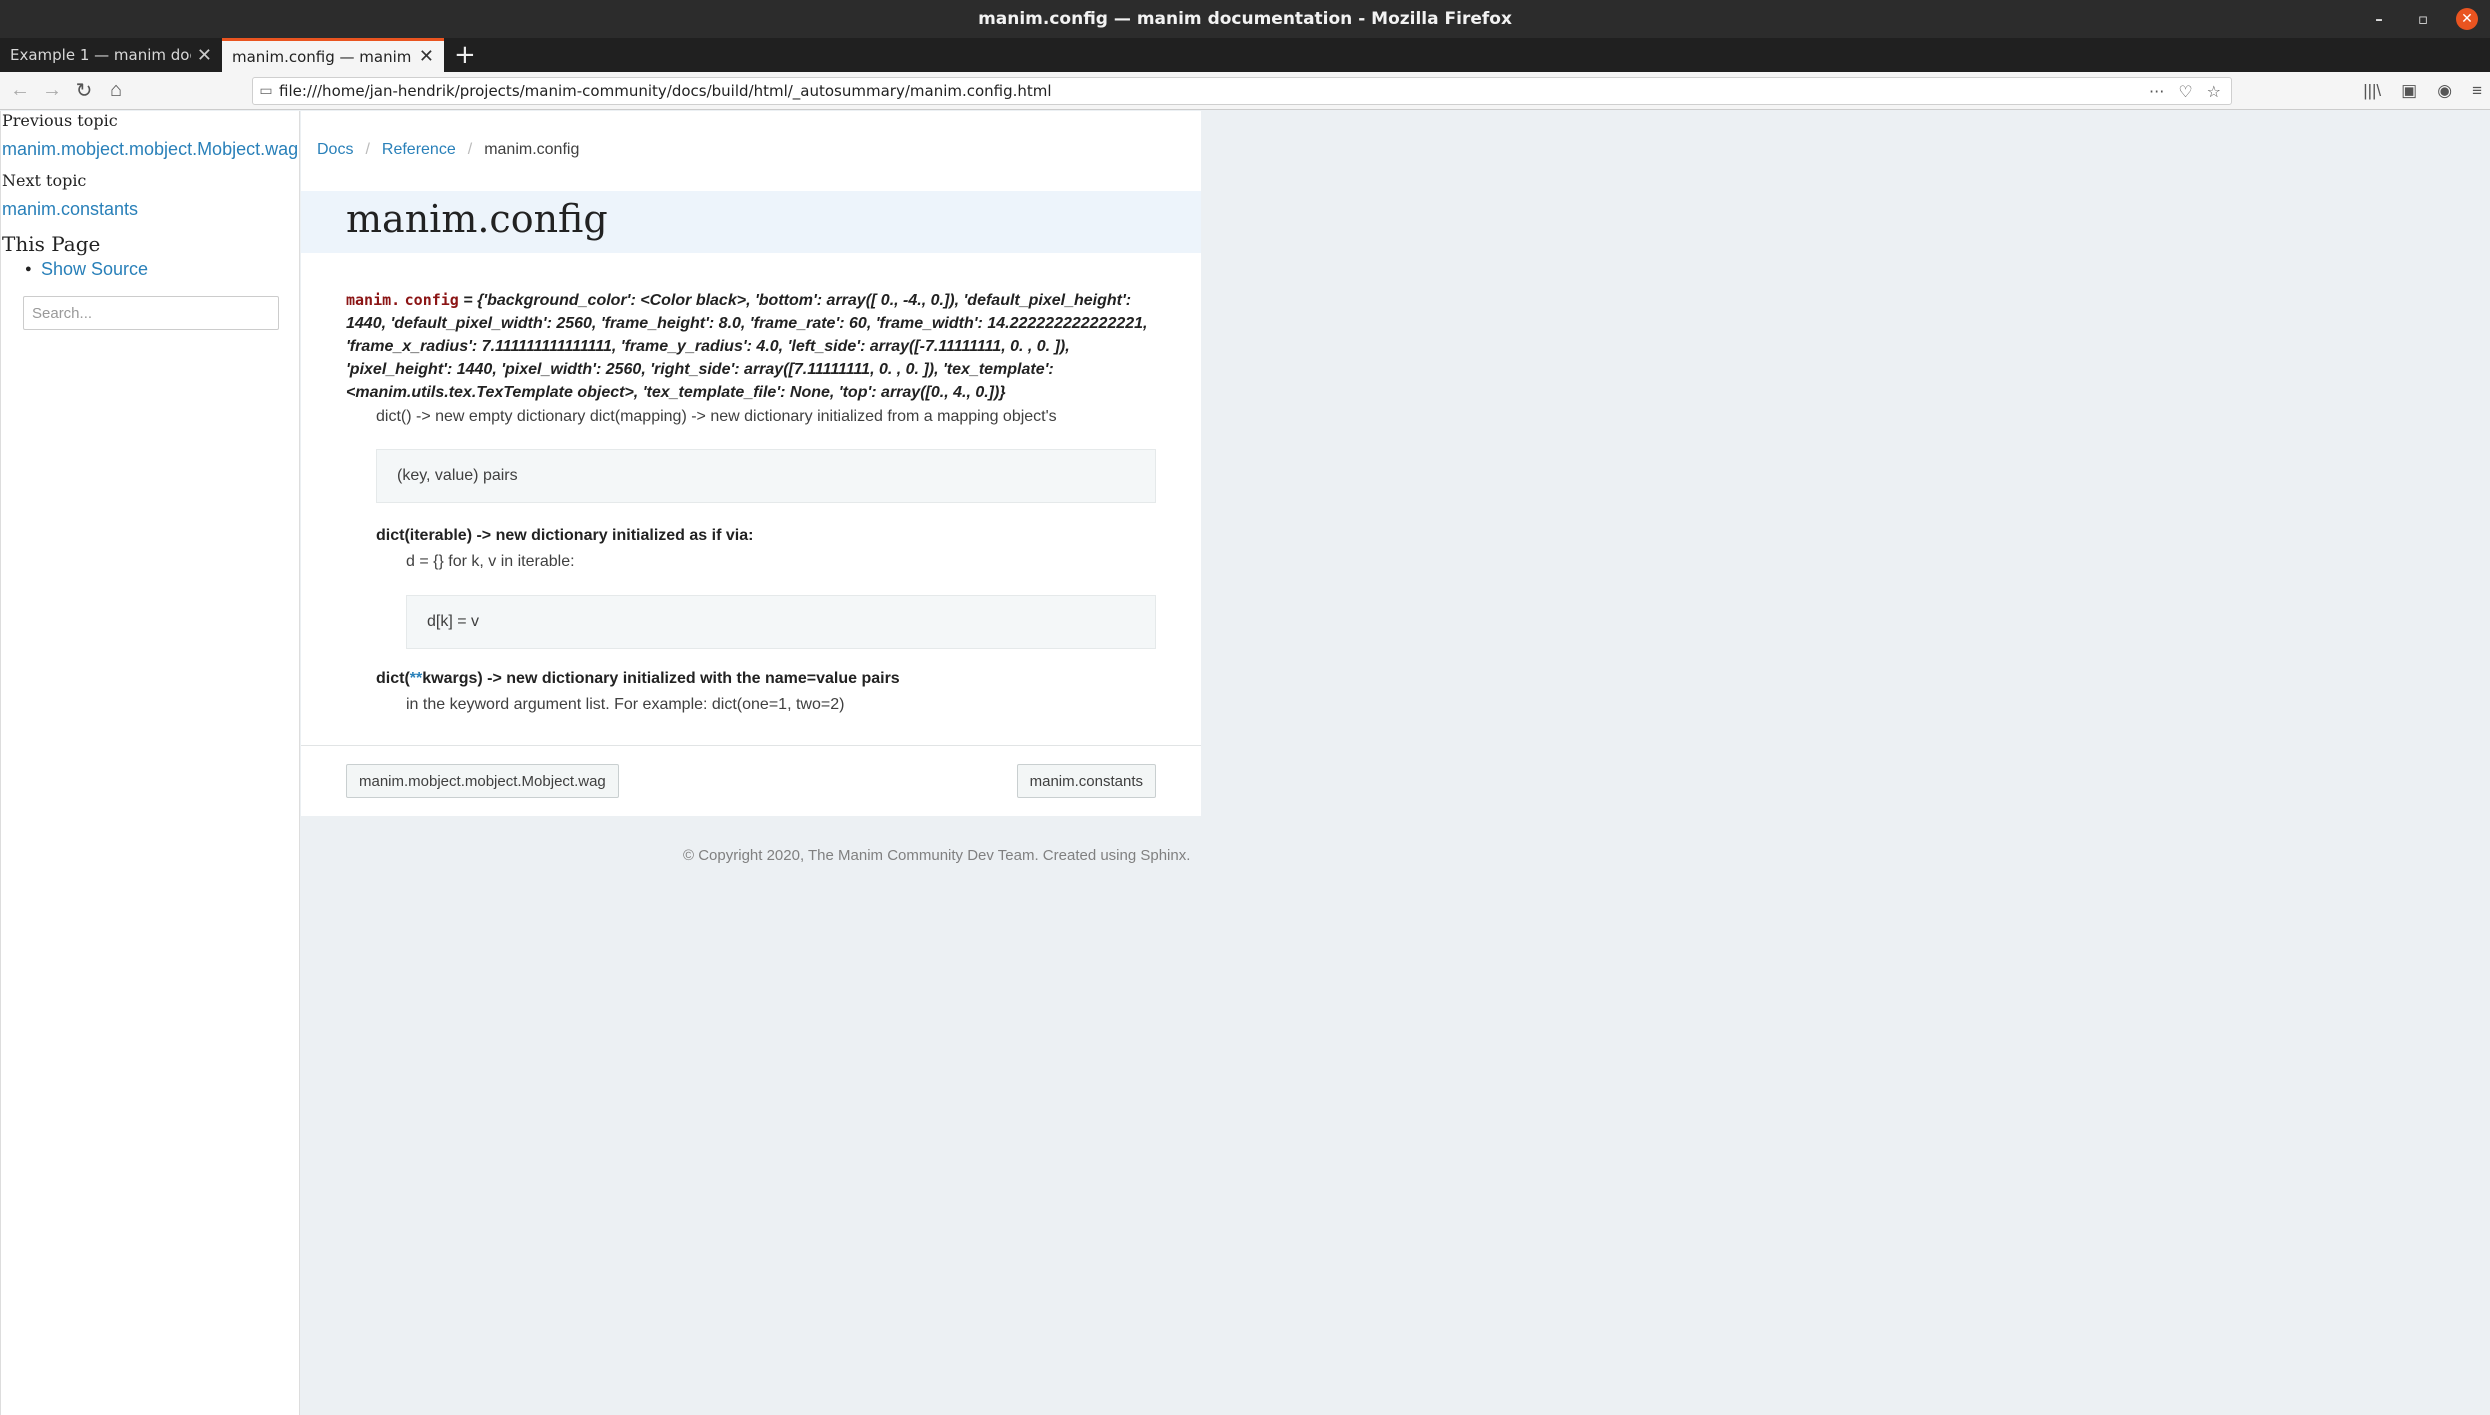 The width and height of the screenshot is (2490, 1415). I want to click on account-icon: ◉, so click(2444, 91).